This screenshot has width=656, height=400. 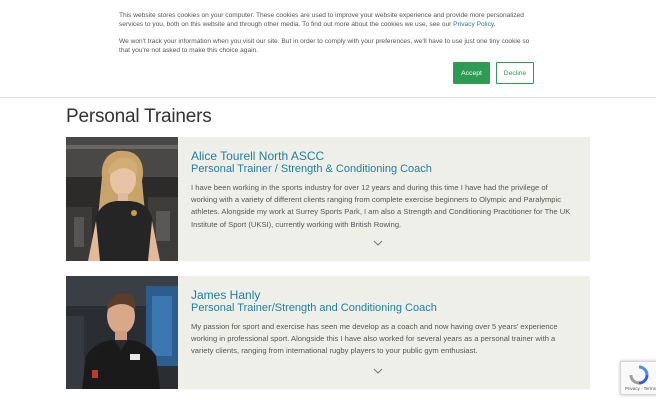 I want to click on recaptcha-badge: Privacy - Terms, so click(x=638, y=378).